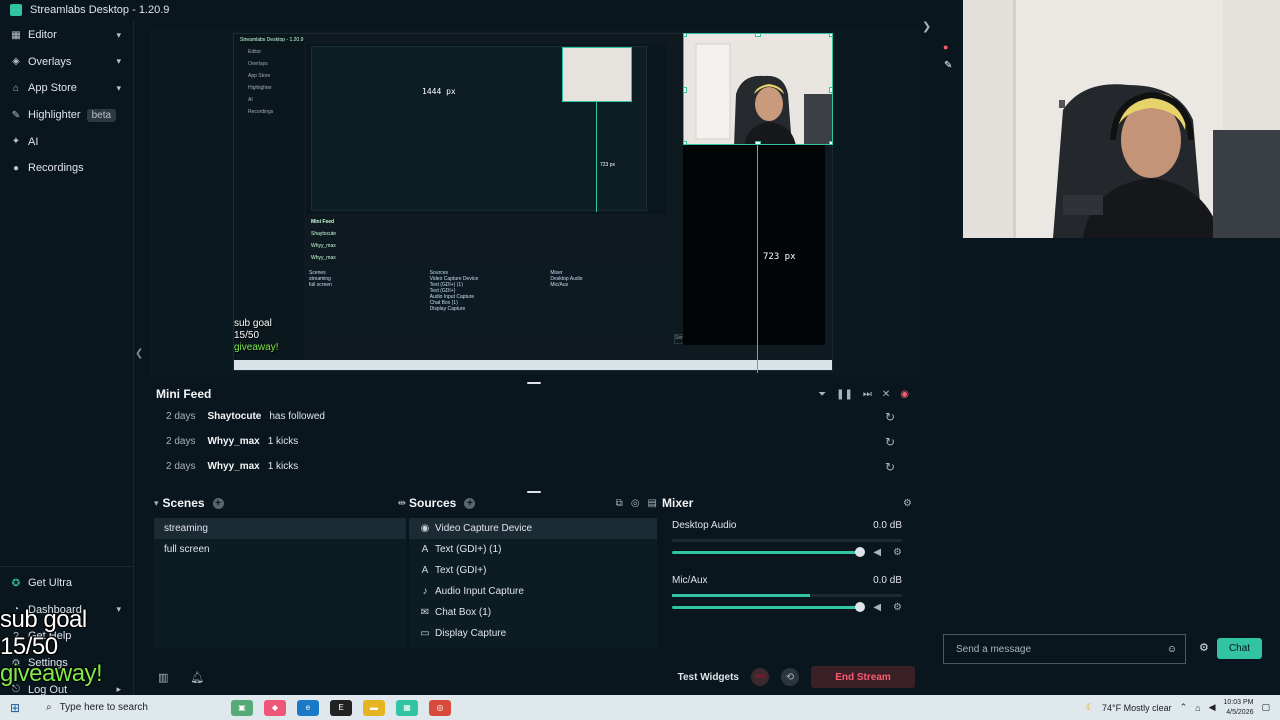 The image size is (1280, 720). What do you see at coordinates (341, 707) in the screenshot?
I see `epic-games-icon: E` at bounding box center [341, 707].